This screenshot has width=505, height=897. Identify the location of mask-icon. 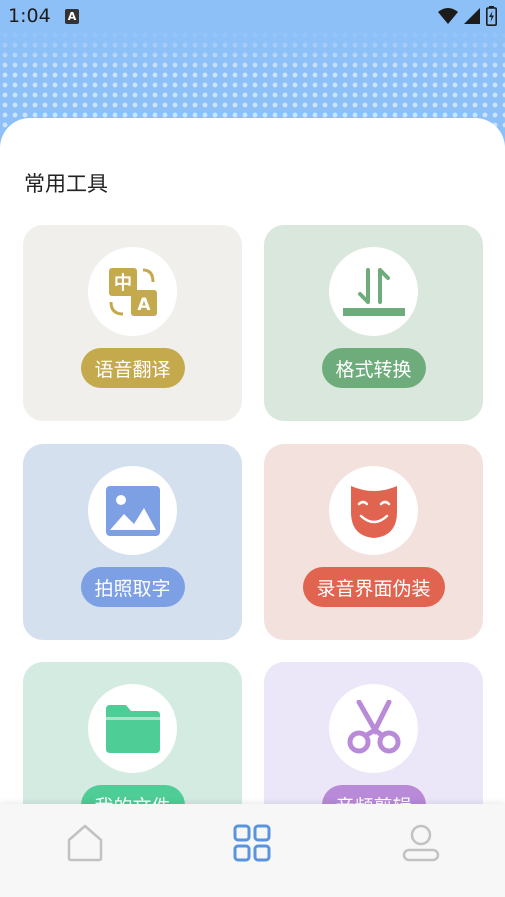
(373, 511).